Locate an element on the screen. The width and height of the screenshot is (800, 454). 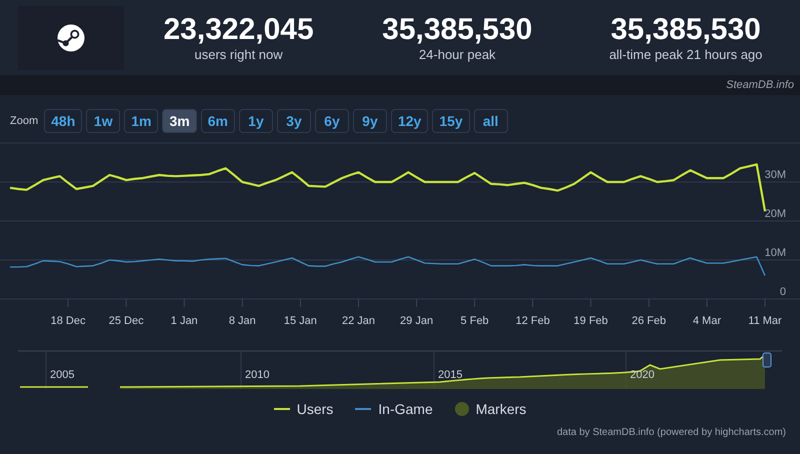
x-axis-label: 18 Dec is located at coordinates (68, 321).